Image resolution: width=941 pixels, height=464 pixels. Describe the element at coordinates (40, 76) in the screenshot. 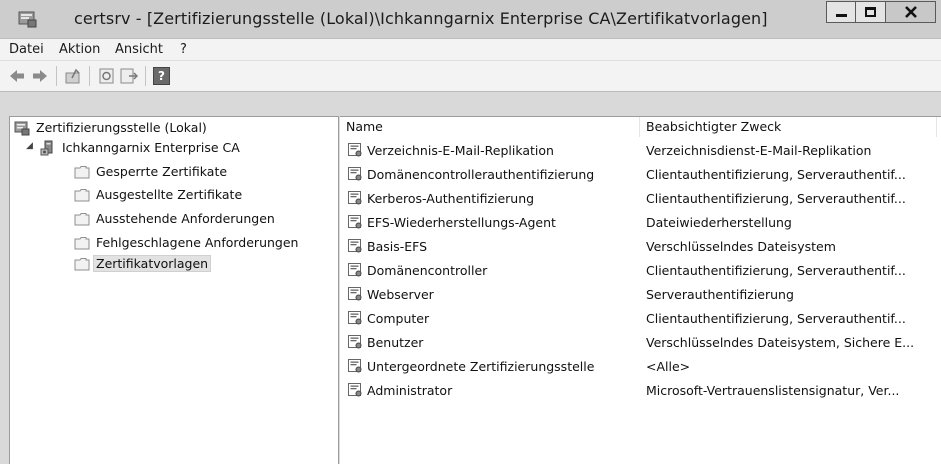

I see `forward-icon` at that location.